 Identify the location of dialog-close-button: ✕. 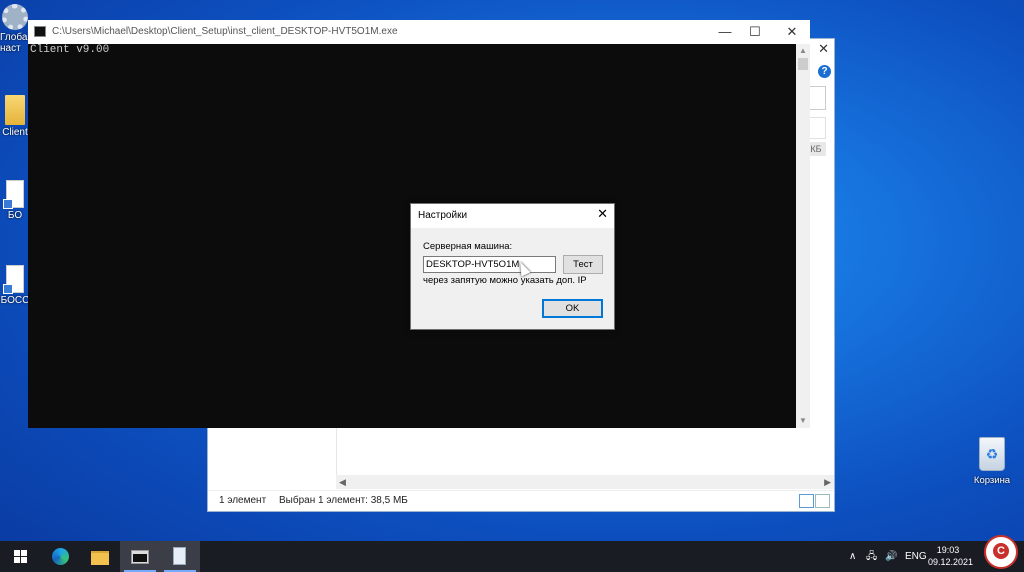
(602, 214).